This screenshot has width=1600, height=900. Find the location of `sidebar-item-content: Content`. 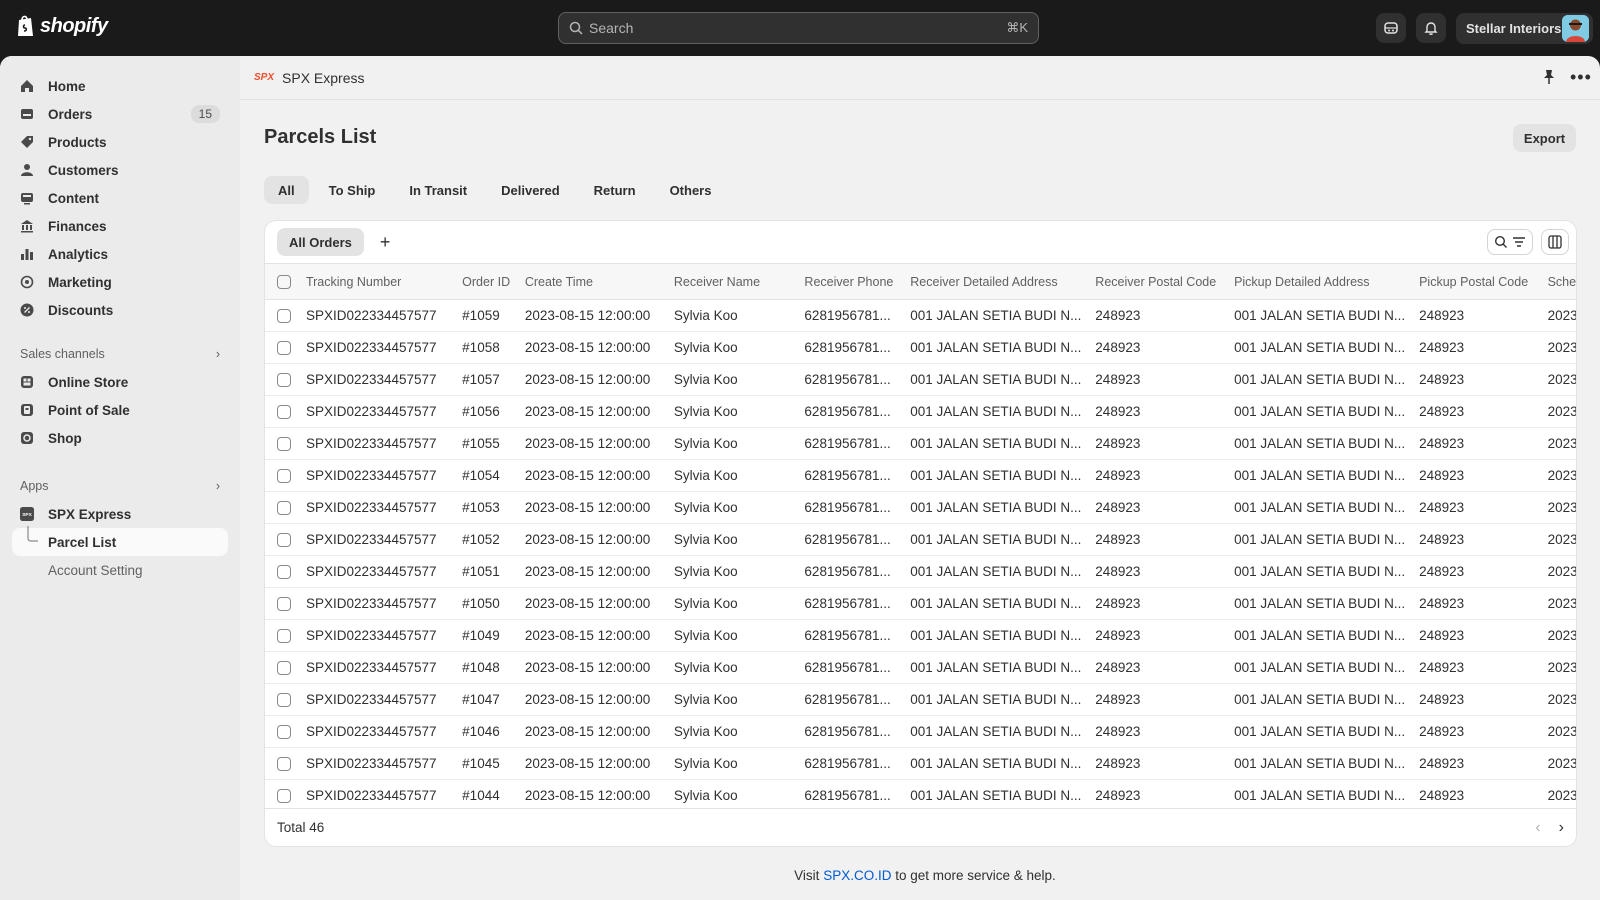

sidebar-item-content: Content is located at coordinates (120, 198).